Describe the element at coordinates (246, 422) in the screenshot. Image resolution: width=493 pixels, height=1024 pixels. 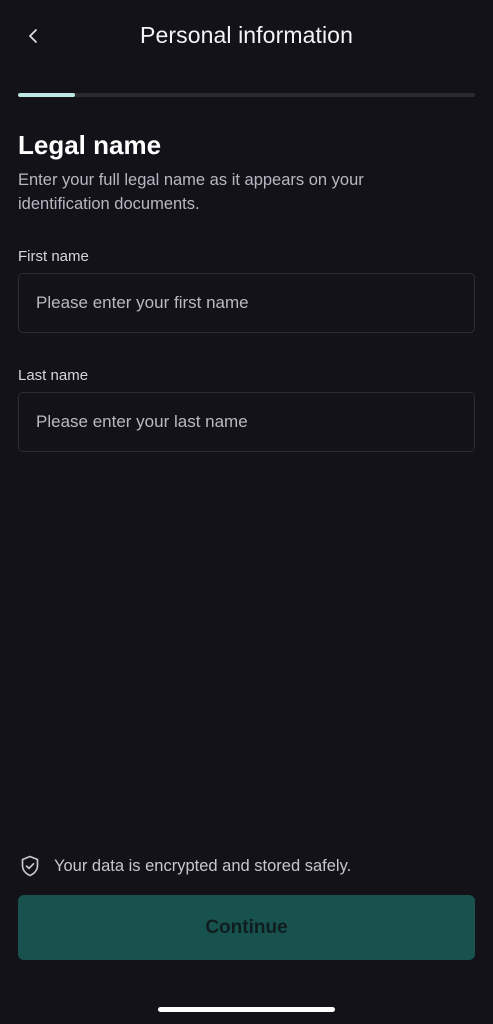
I see `last-name-field` at that location.